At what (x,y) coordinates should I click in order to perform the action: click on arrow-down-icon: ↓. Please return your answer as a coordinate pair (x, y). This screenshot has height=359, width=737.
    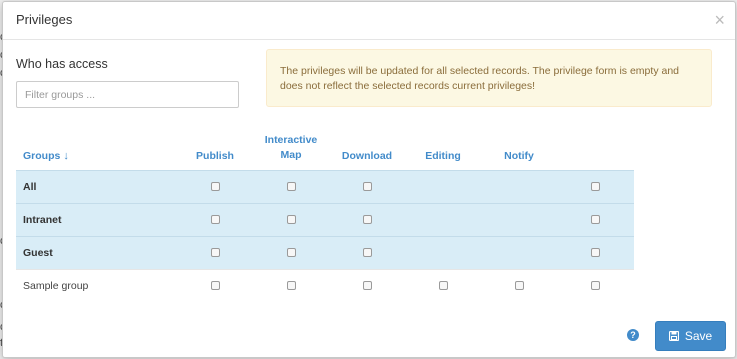
    Looking at the image, I should click on (66, 156).